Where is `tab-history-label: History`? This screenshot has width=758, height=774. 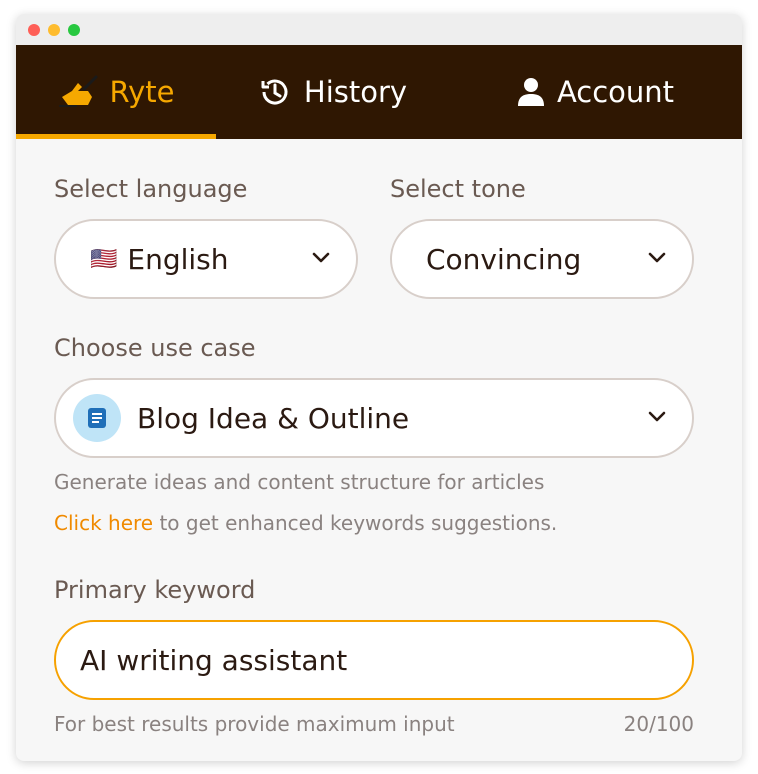 tab-history-label: History is located at coordinates (355, 92).